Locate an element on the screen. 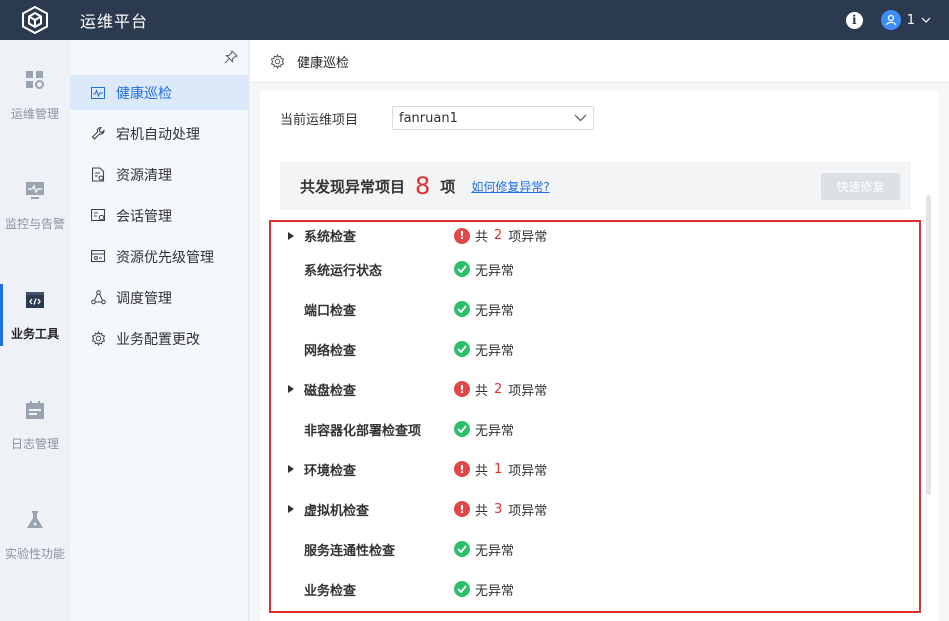 Image resolution: width=949 pixels, height=621 pixels. error-count: 1 is located at coordinates (498, 469).